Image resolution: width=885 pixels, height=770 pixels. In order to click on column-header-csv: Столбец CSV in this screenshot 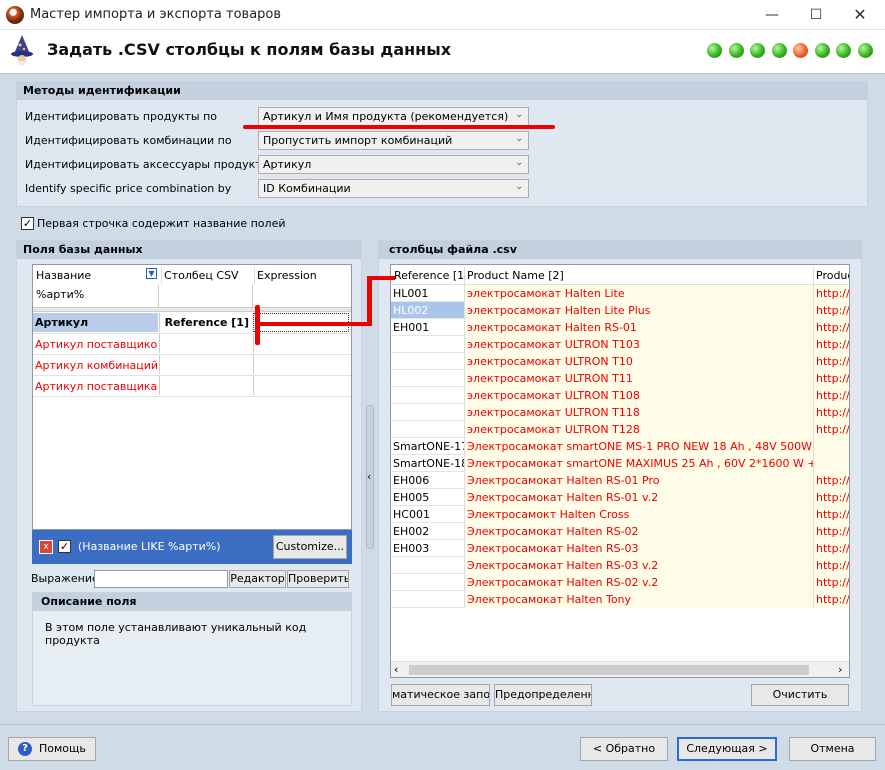, I will do `click(207, 275)`.